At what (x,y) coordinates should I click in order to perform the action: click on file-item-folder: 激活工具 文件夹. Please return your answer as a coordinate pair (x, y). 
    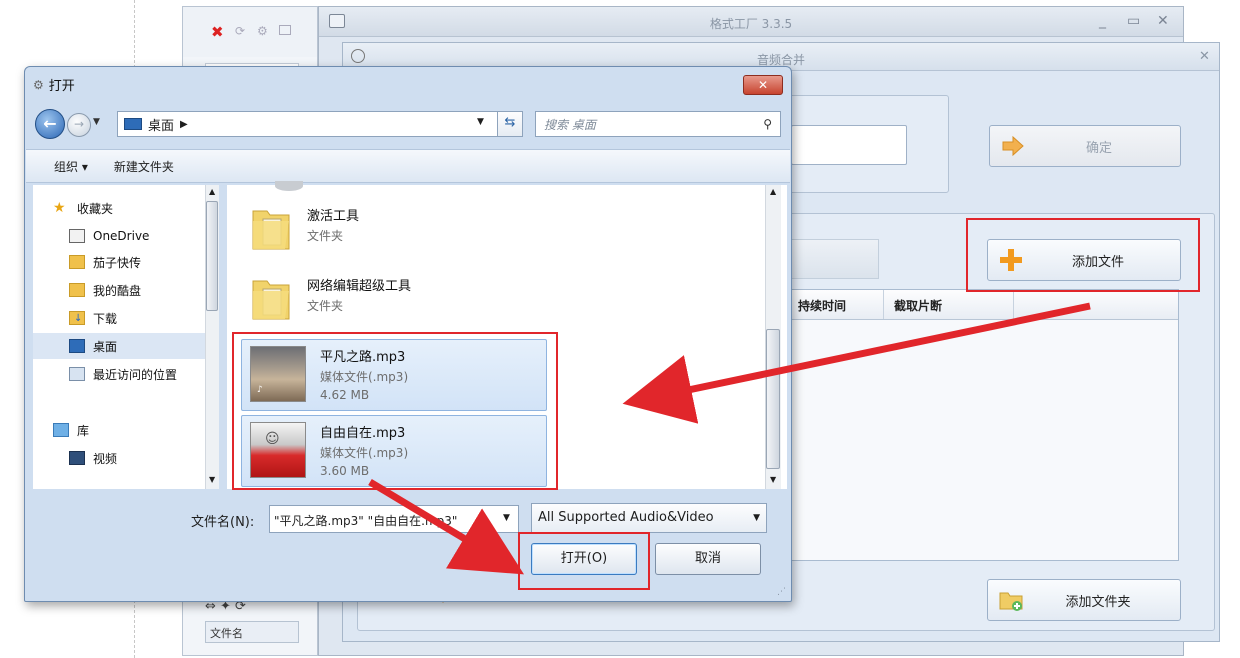
    Looking at the image, I should click on (394, 235).